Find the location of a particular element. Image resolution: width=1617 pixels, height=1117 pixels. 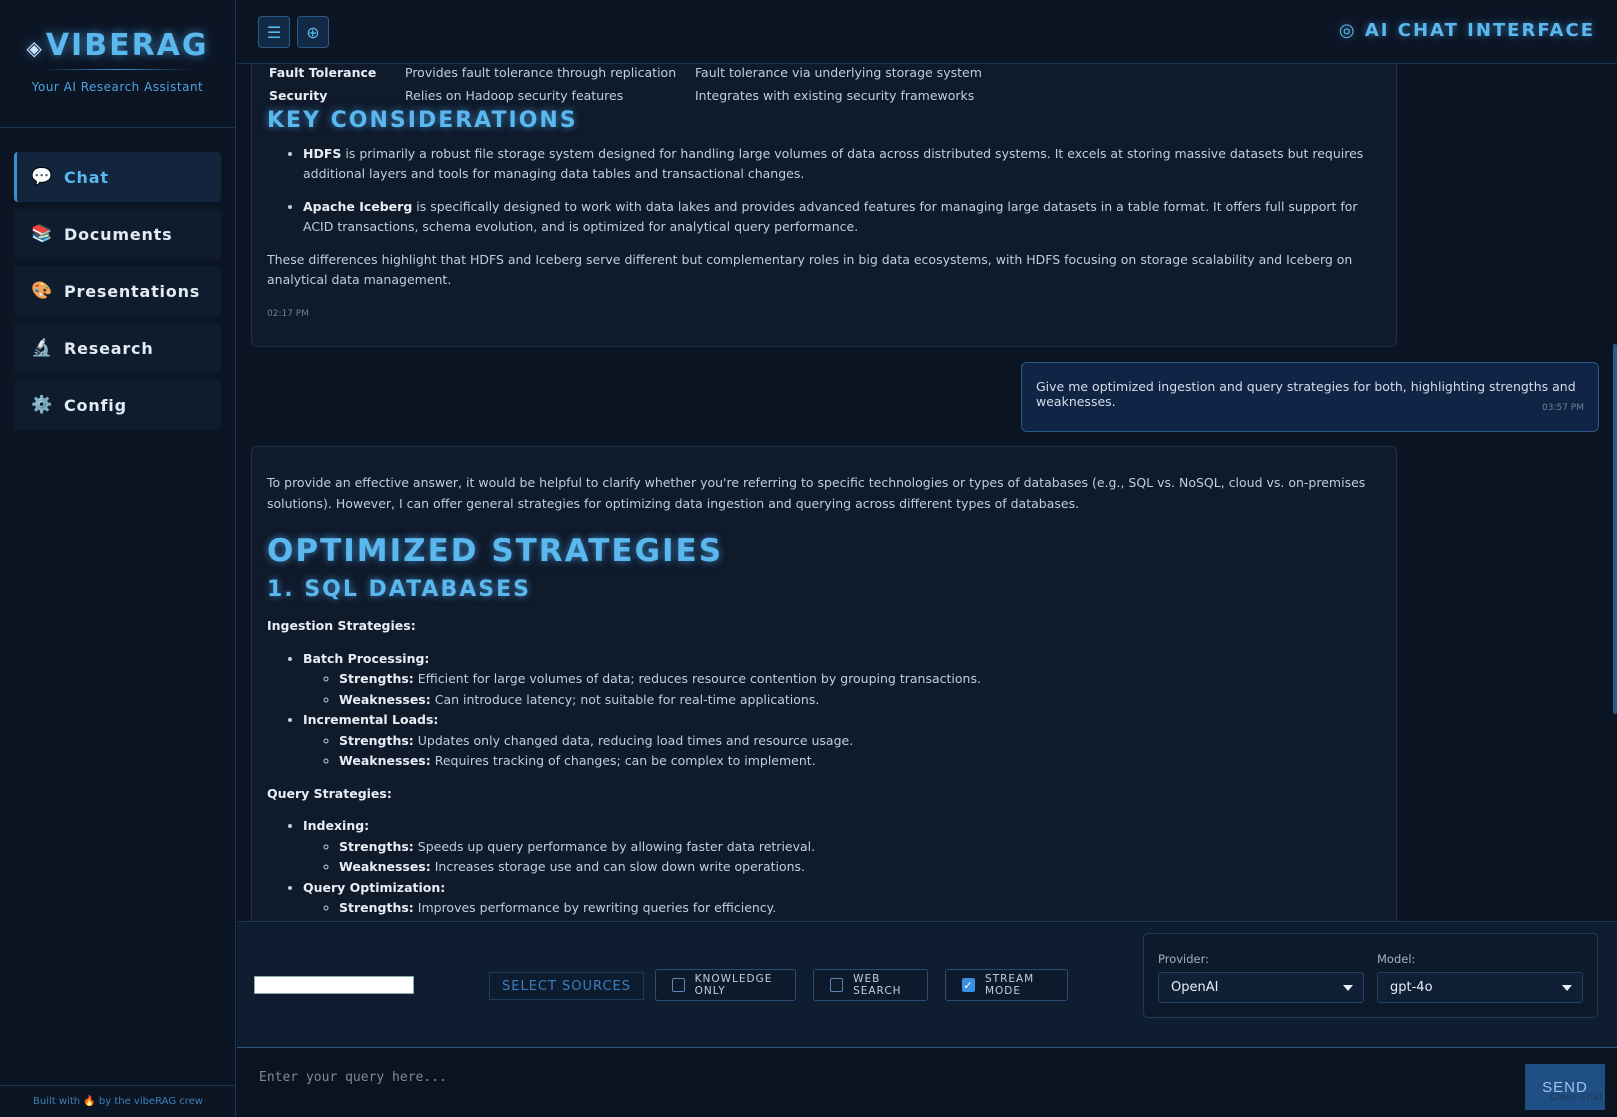

sidebar-item-label: Chat is located at coordinates (86, 177).